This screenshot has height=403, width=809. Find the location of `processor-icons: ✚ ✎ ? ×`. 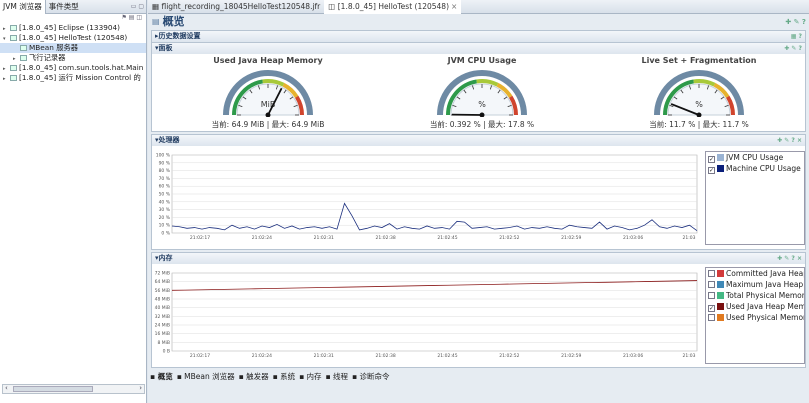

processor-icons: ✚ ✎ ? × is located at coordinates (791, 140).